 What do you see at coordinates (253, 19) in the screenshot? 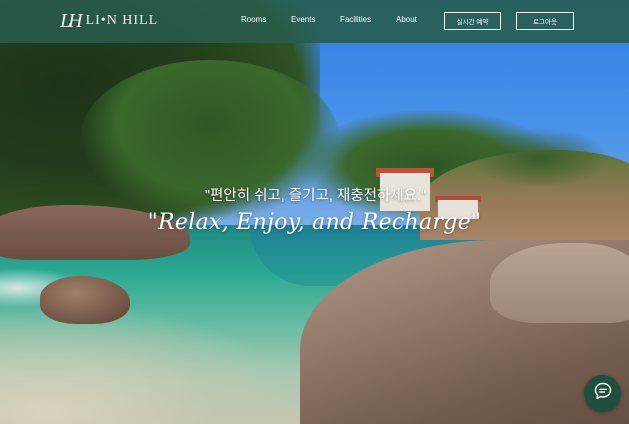
I see `nav-rooms: Rooms` at bounding box center [253, 19].